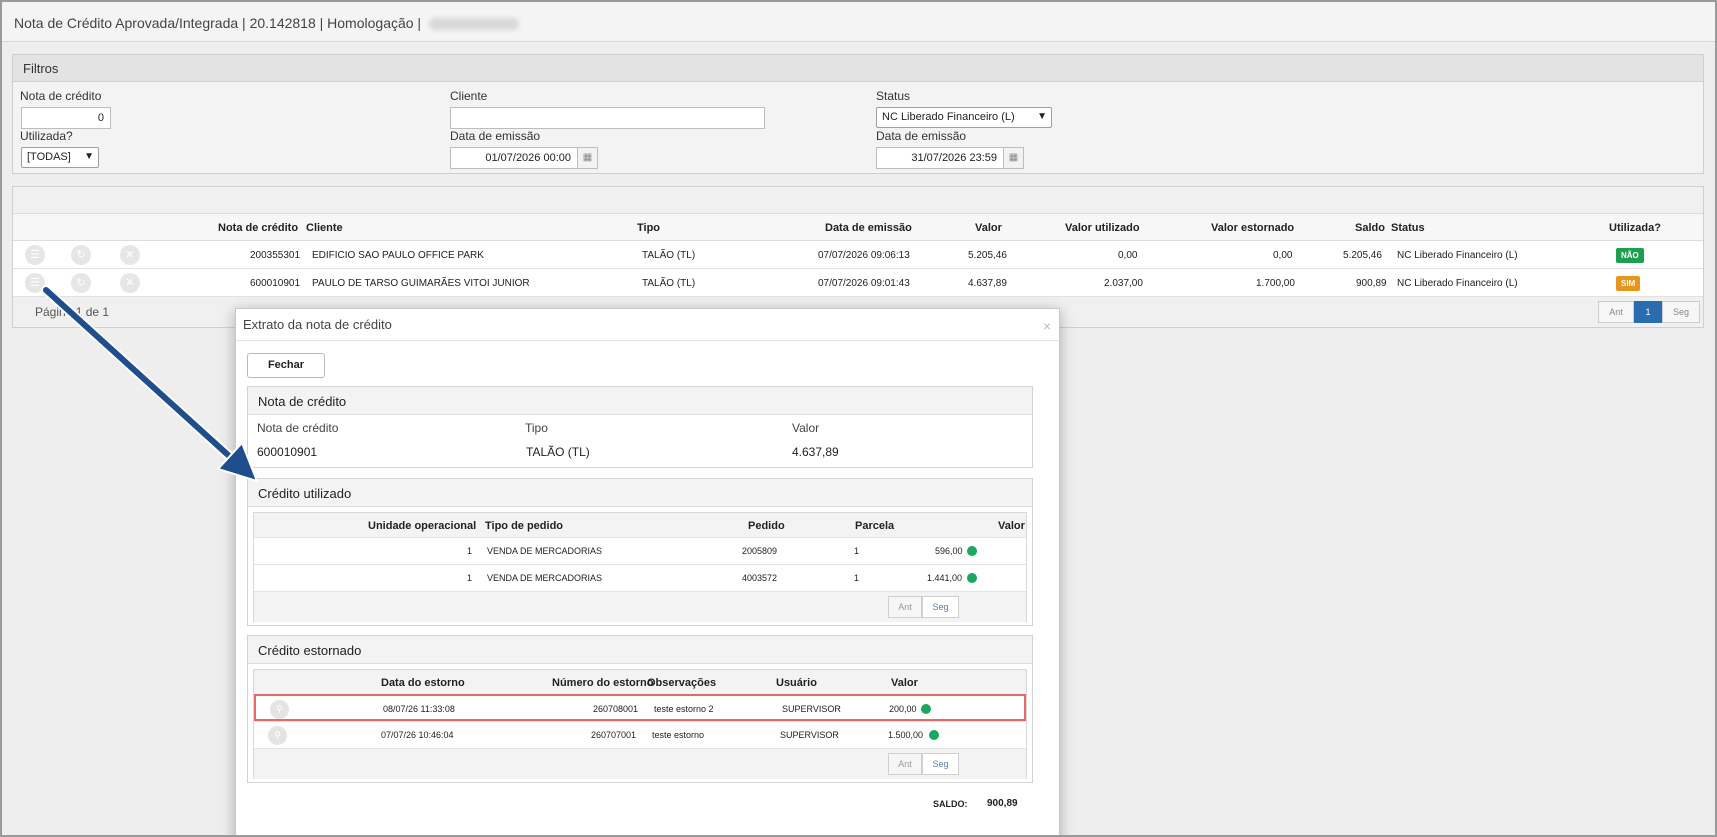 The image size is (1717, 837). I want to click on annotation-arrow, so click(150, 384).